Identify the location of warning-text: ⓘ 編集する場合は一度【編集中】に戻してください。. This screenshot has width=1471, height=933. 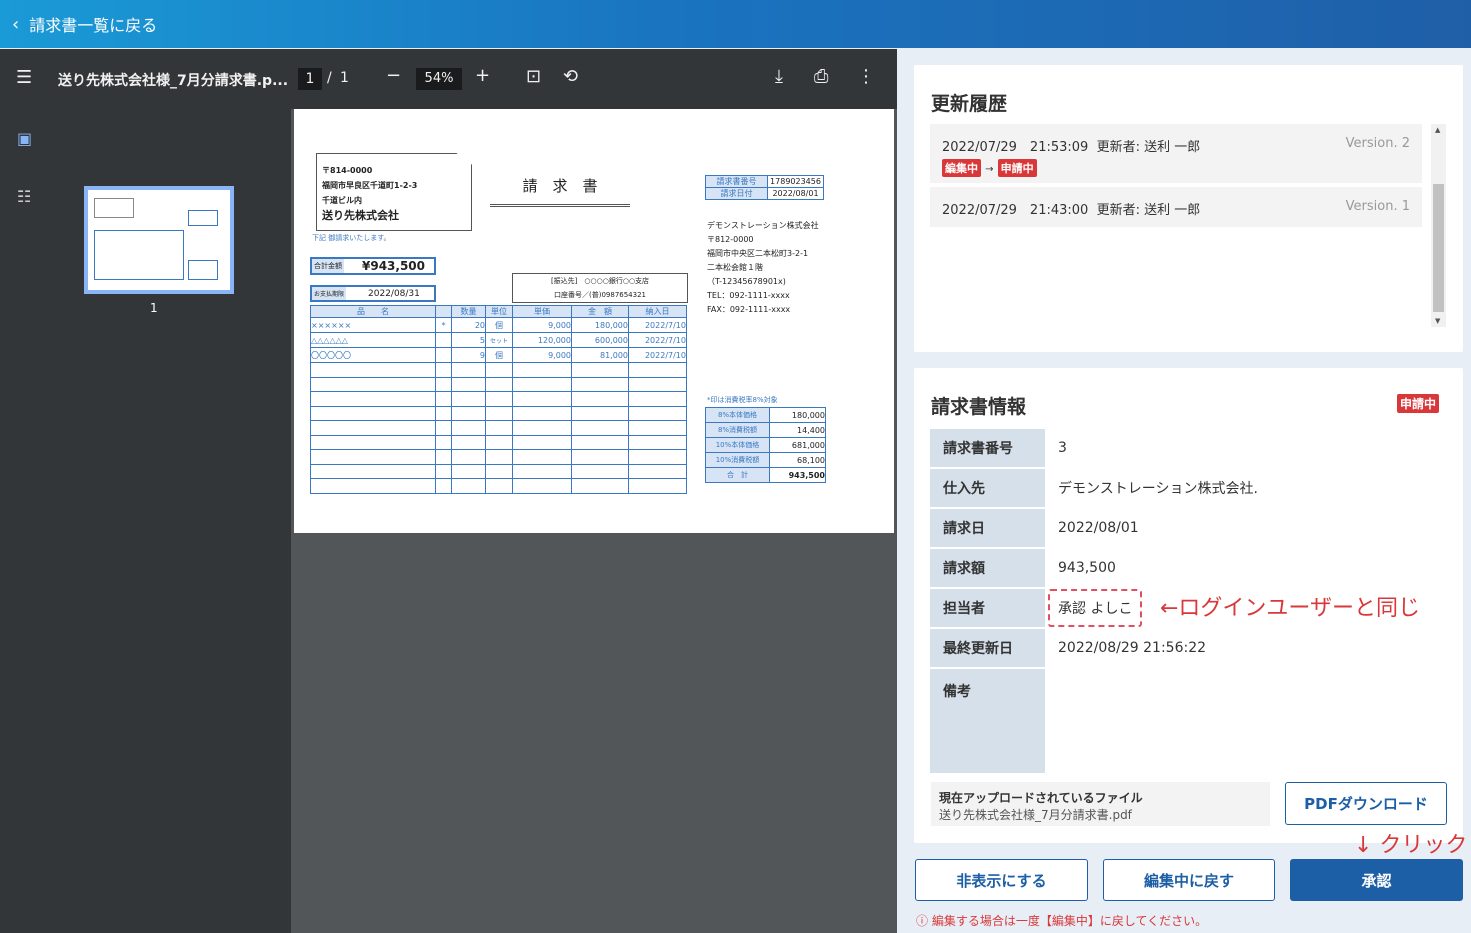
(1062, 921).